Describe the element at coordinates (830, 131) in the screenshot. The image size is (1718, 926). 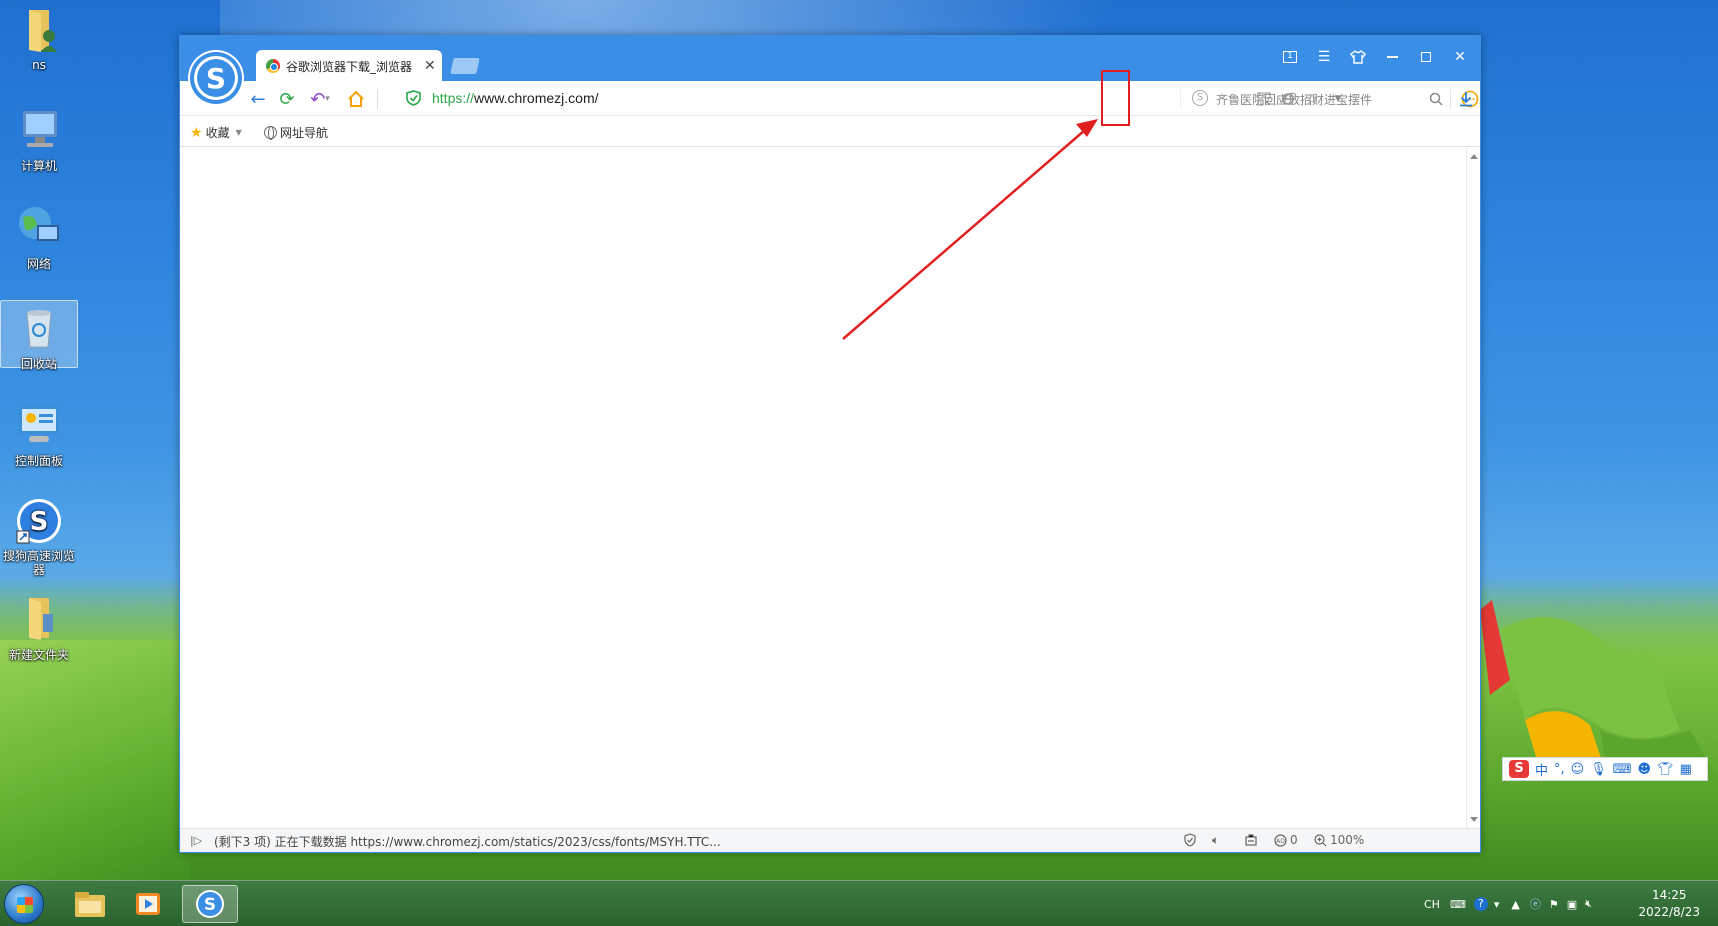
I see `bookmarks-bar: ★ 收藏 ▼ 网址导航` at that location.